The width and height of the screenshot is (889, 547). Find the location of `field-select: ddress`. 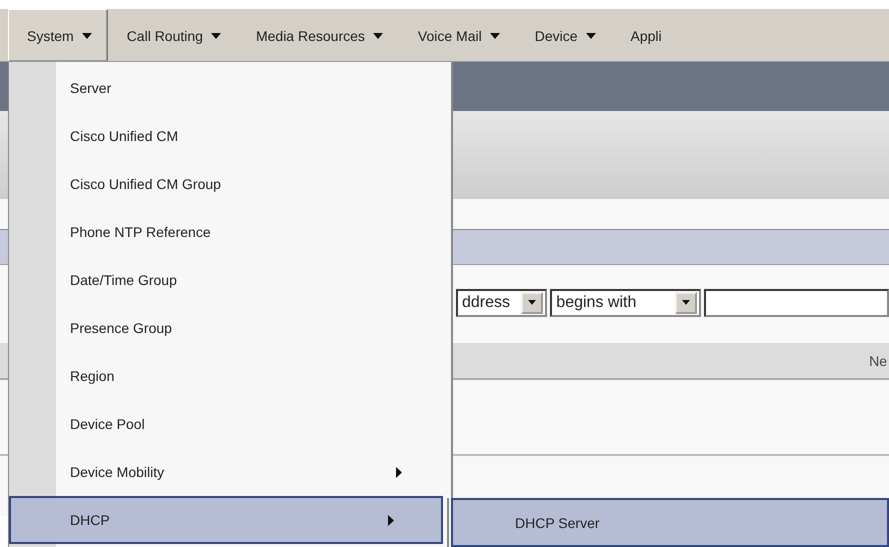

field-select: ddress is located at coordinates (502, 302).